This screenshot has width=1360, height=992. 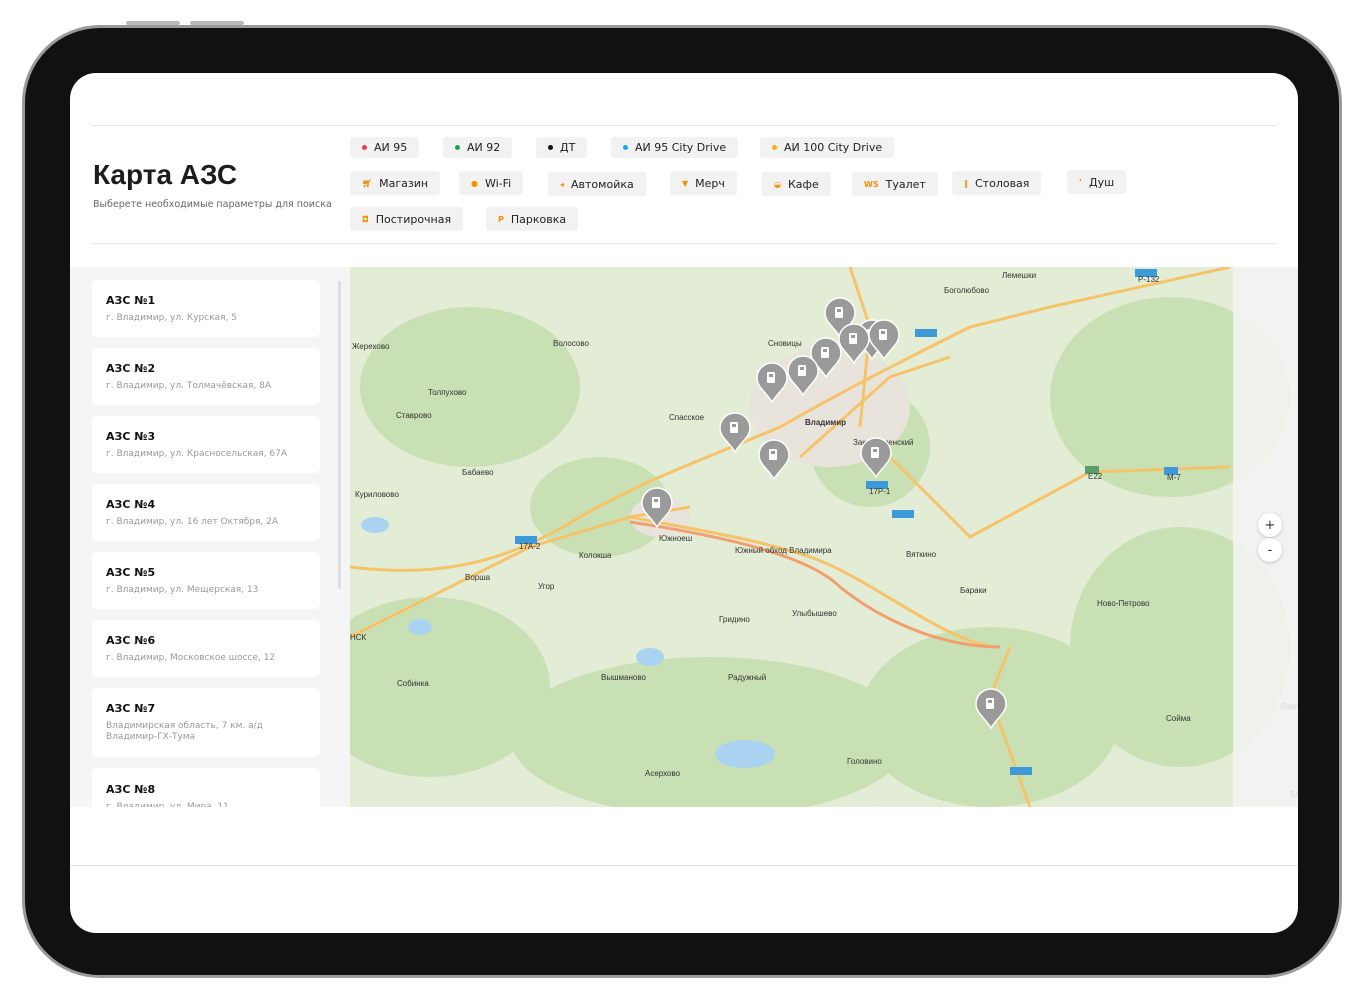 What do you see at coordinates (833, 147) in the screenshot?
I see `chip-label: АИ 100 City Drive` at bounding box center [833, 147].